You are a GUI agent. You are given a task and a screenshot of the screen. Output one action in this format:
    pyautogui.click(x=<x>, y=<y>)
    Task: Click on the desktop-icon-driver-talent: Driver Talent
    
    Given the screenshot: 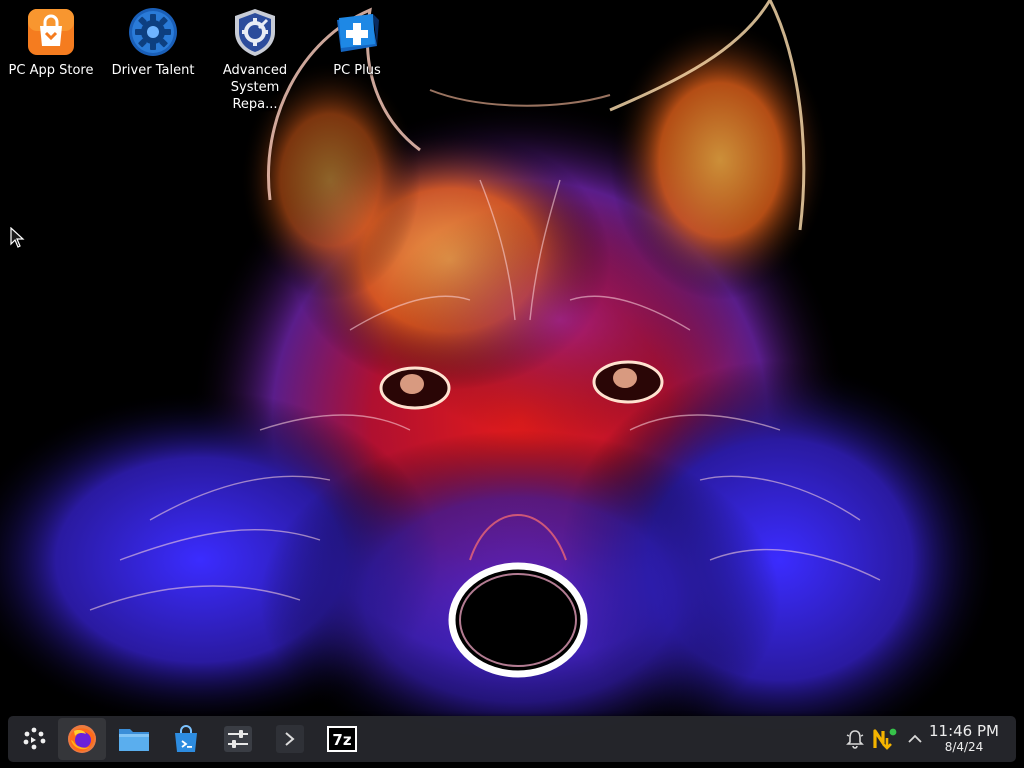 What is the action you would take?
    pyautogui.click(x=153, y=42)
    